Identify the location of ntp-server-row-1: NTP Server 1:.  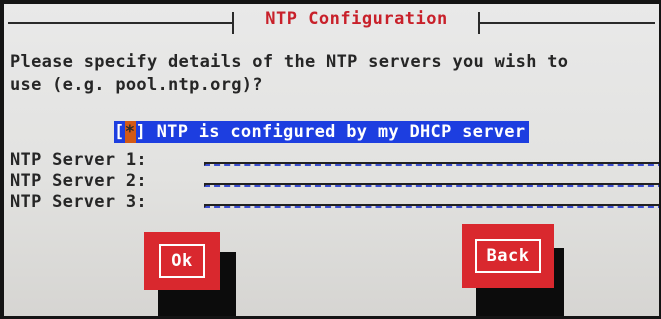
(334, 160).